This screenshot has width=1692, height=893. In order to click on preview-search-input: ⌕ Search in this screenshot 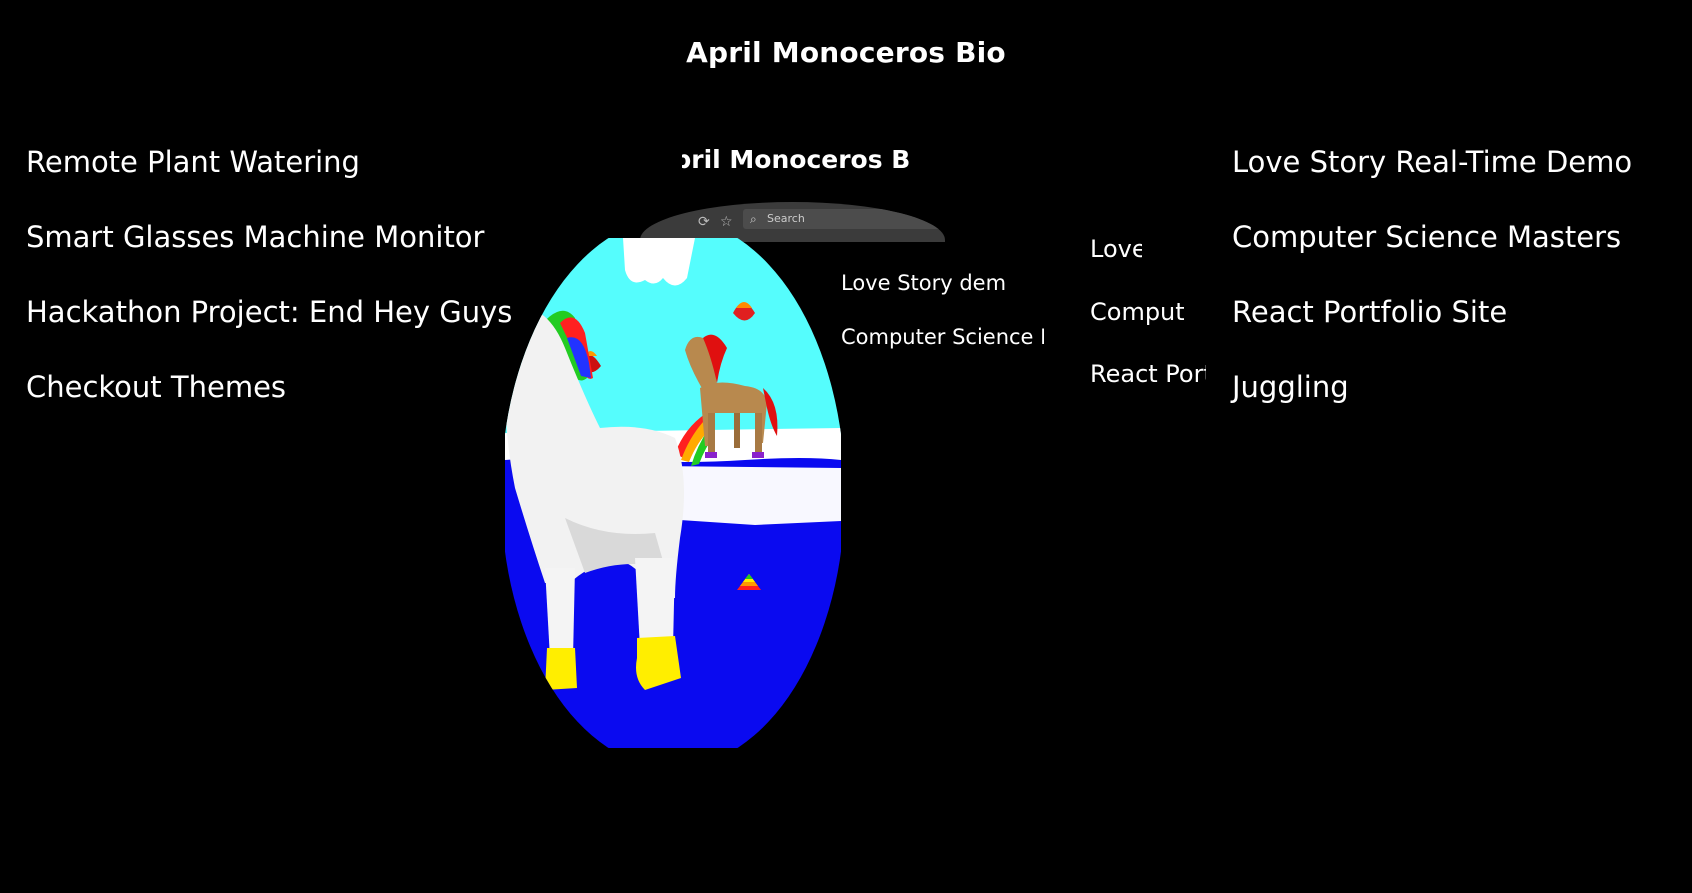, I will do `click(844, 219)`.